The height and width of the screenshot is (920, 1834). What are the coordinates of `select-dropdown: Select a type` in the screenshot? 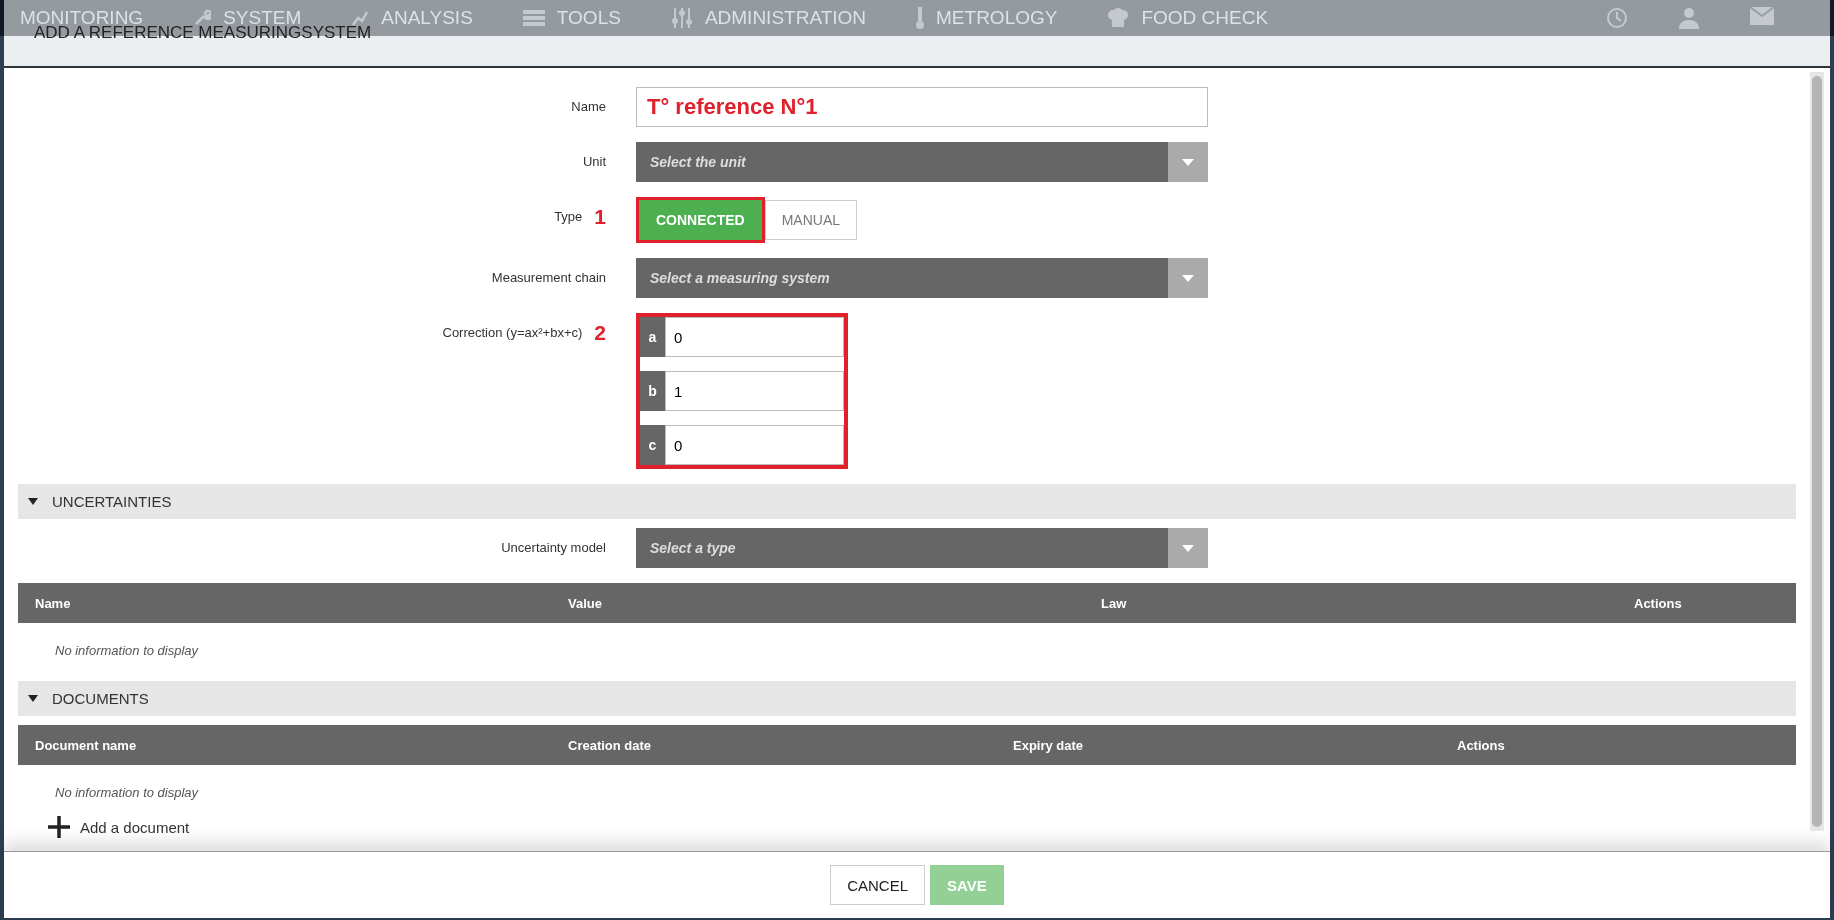 It's located at (922, 548).